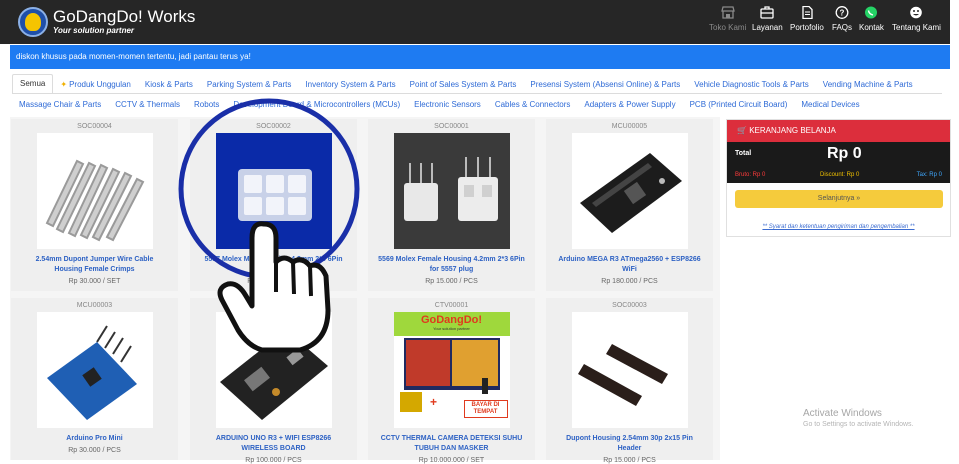 The image size is (959, 464). Describe the element at coordinates (60, 104) in the screenshot. I see `tab-massage: Massage Chair & Parts` at that location.